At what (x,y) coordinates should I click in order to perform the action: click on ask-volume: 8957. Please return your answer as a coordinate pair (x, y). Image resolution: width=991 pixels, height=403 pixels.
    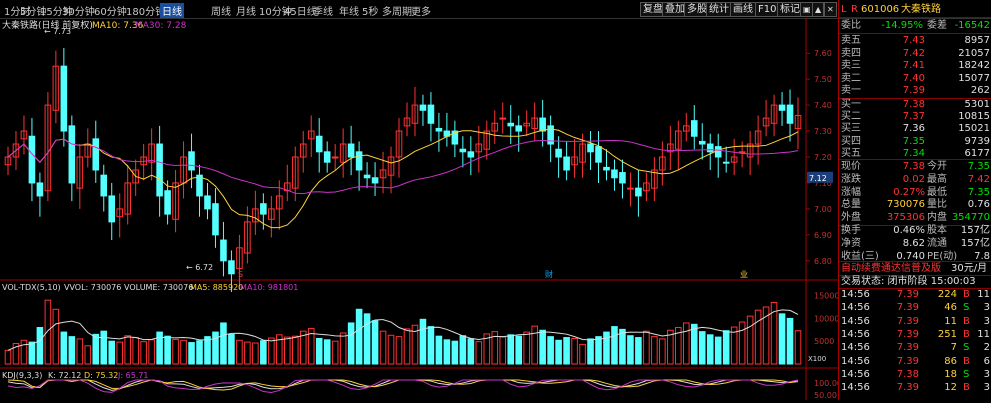
    Looking at the image, I should click on (977, 40).